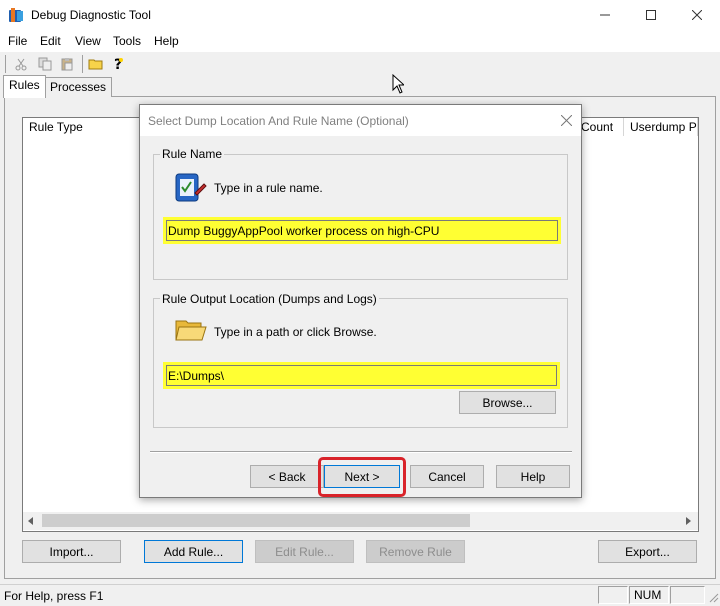 The height and width of the screenshot is (606, 720). I want to click on maximize-button, so click(651, 15).